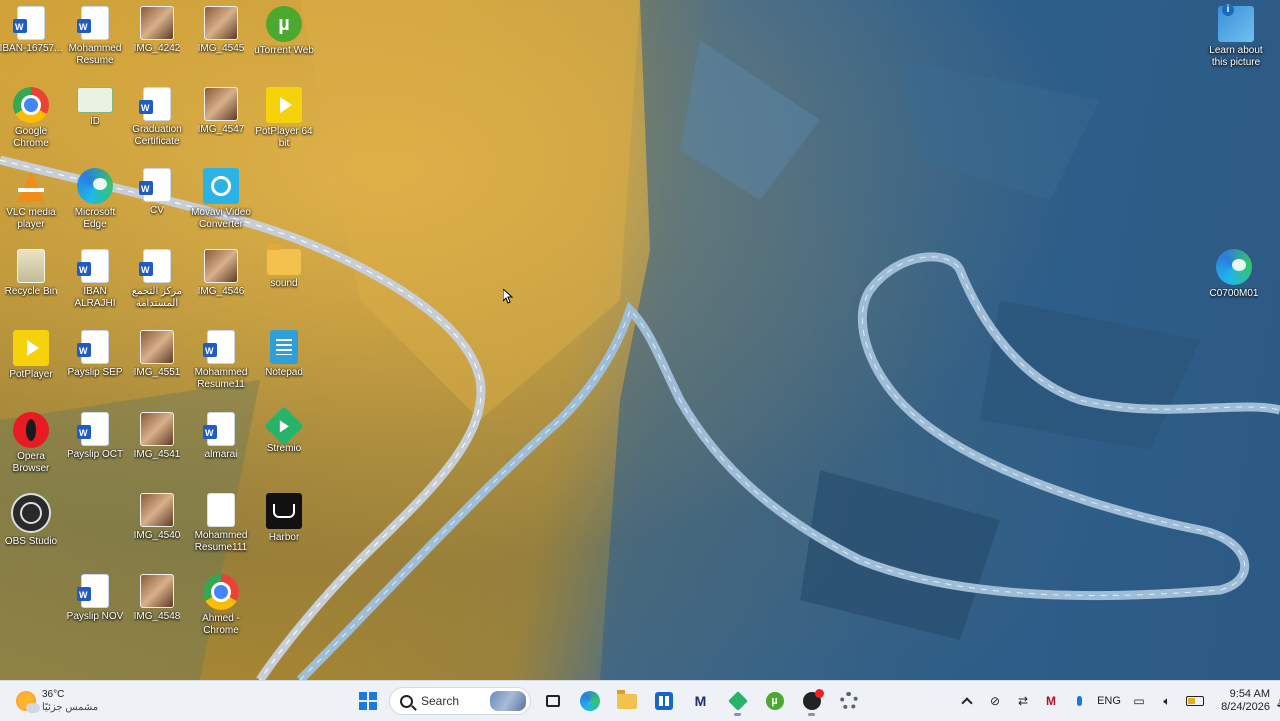  Describe the element at coordinates (157, 41) in the screenshot. I see `desktop-icon: IMG_4242` at that location.